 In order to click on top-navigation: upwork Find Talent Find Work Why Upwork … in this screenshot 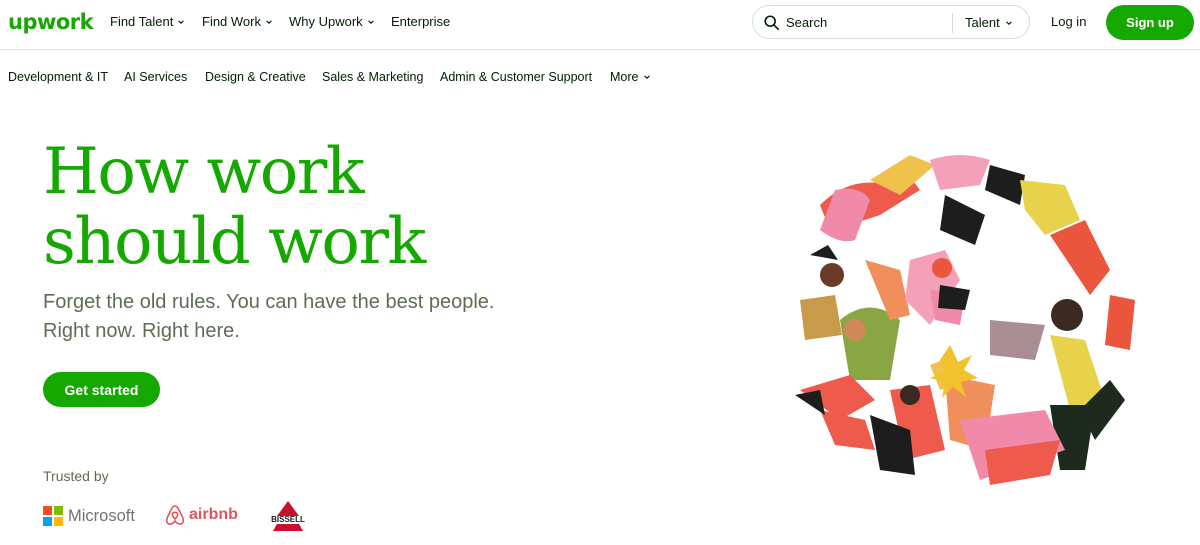, I will do `click(600, 25)`.